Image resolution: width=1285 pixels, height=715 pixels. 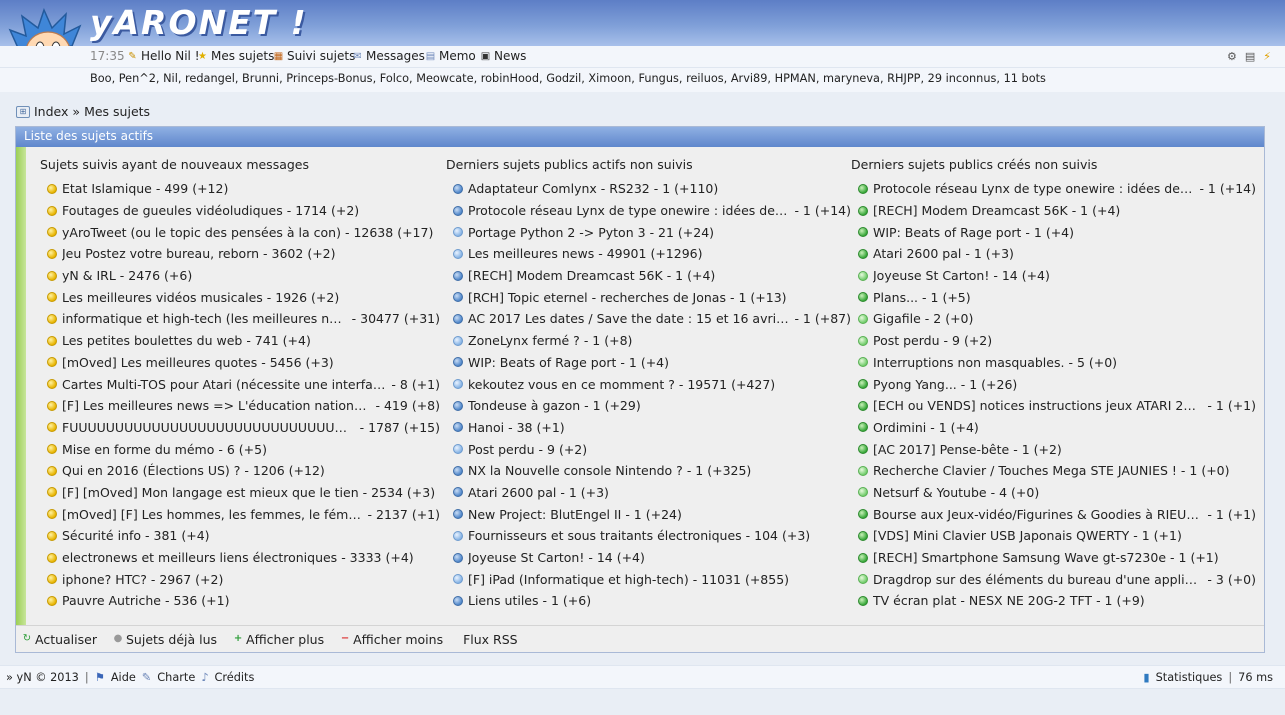 What do you see at coordinates (524, 405) in the screenshot?
I see `topic-link: Tondeuse à gazon` at bounding box center [524, 405].